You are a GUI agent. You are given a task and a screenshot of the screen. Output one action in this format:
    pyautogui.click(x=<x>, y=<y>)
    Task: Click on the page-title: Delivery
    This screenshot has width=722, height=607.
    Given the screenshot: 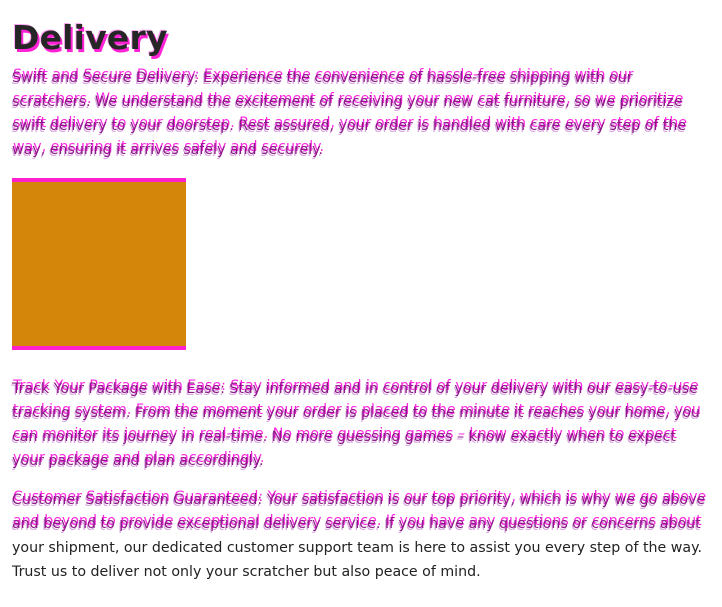 What is the action you would take?
    pyautogui.click(x=90, y=37)
    